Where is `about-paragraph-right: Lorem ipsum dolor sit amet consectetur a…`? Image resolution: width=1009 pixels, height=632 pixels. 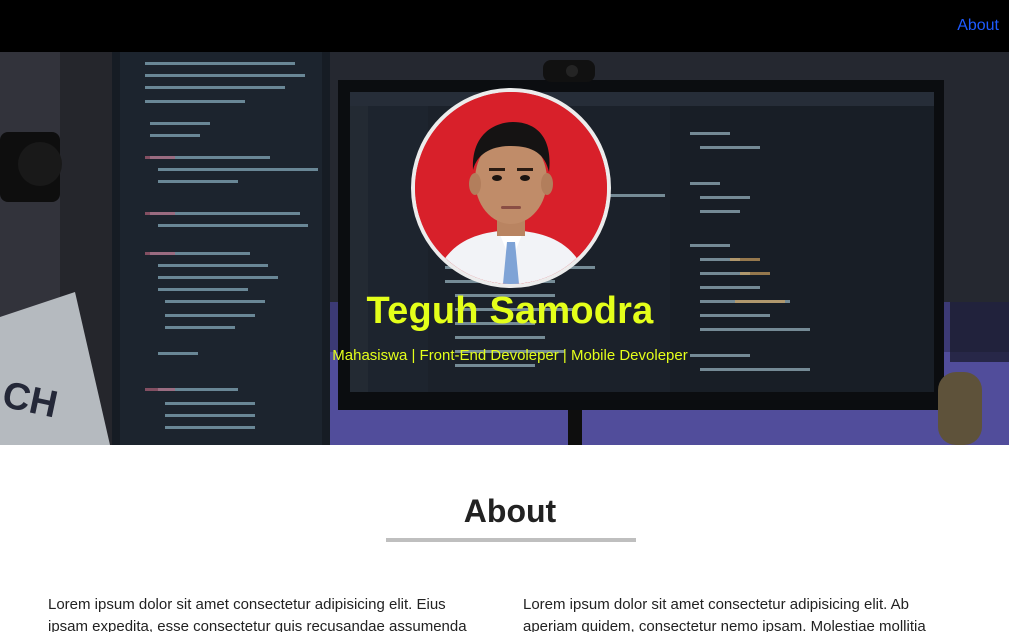 about-paragraph-right: Lorem ipsum dolor sit amet consectetur a… is located at coordinates (724, 614).